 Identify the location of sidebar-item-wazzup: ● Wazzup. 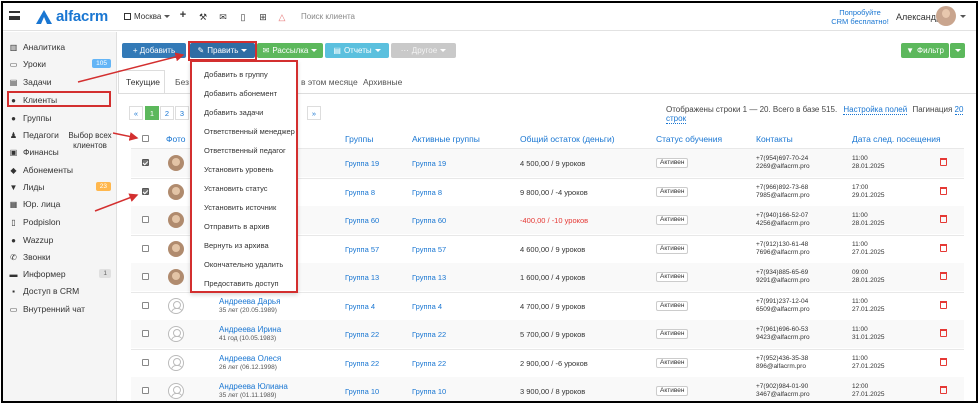
(60, 240).